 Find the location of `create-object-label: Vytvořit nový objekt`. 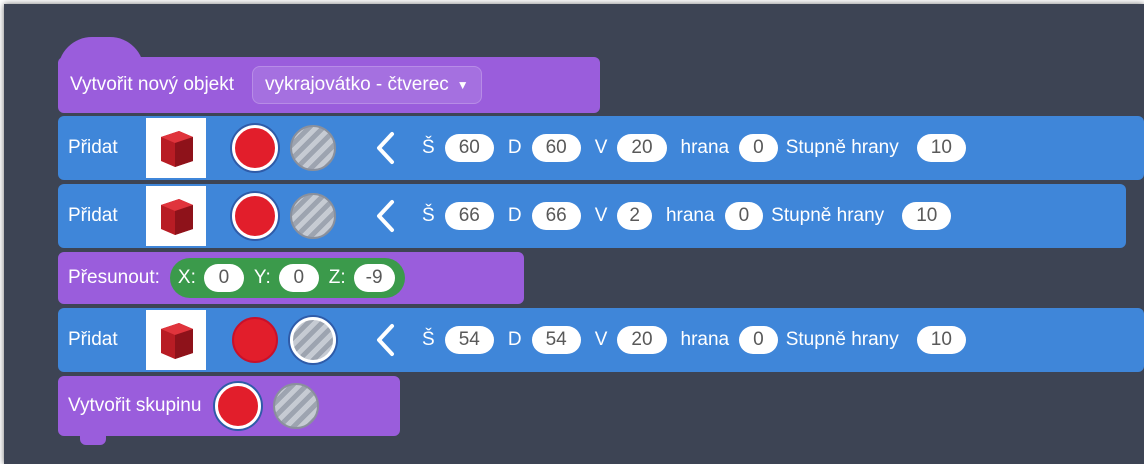

create-object-label: Vytvořit nový objekt is located at coordinates (152, 84).